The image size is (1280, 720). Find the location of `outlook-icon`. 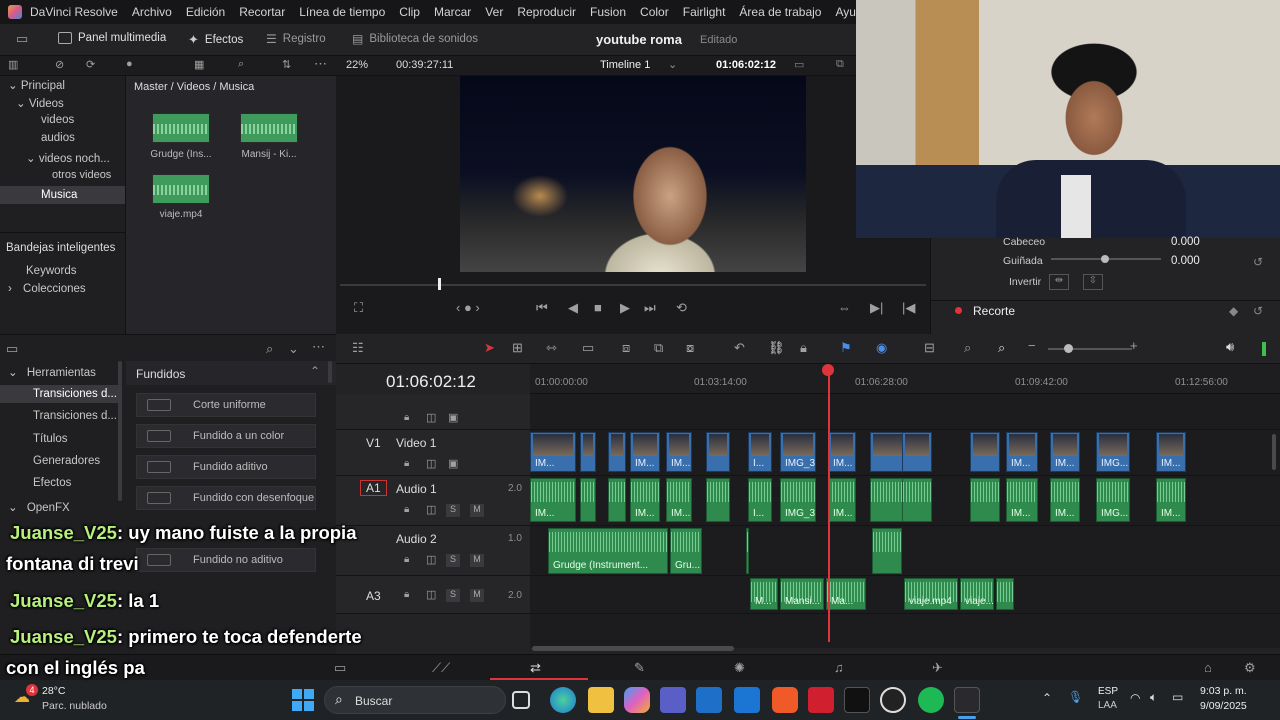

outlook-icon is located at coordinates (747, 700).